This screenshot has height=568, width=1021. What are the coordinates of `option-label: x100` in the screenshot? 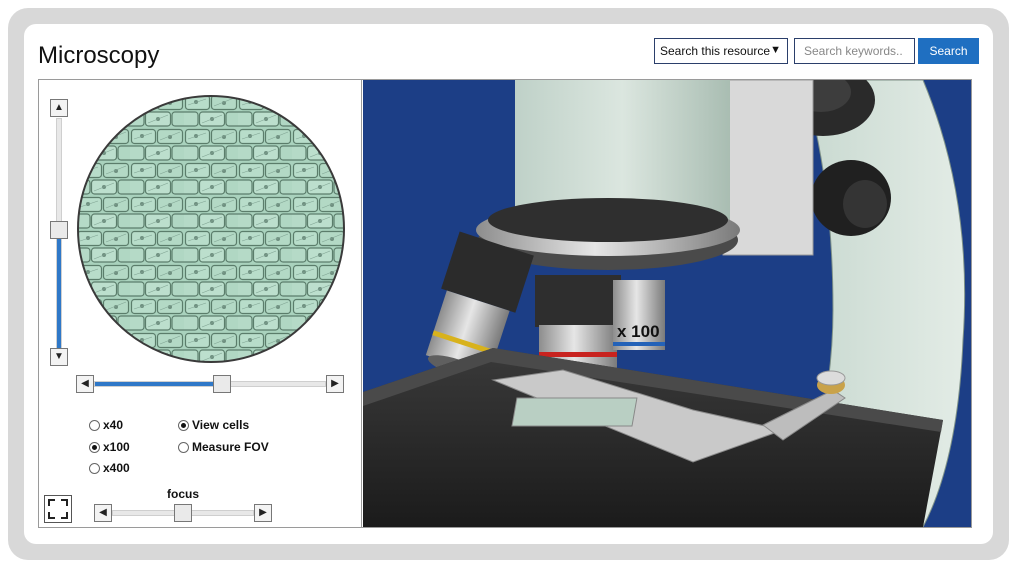 It's located at (116, 447).